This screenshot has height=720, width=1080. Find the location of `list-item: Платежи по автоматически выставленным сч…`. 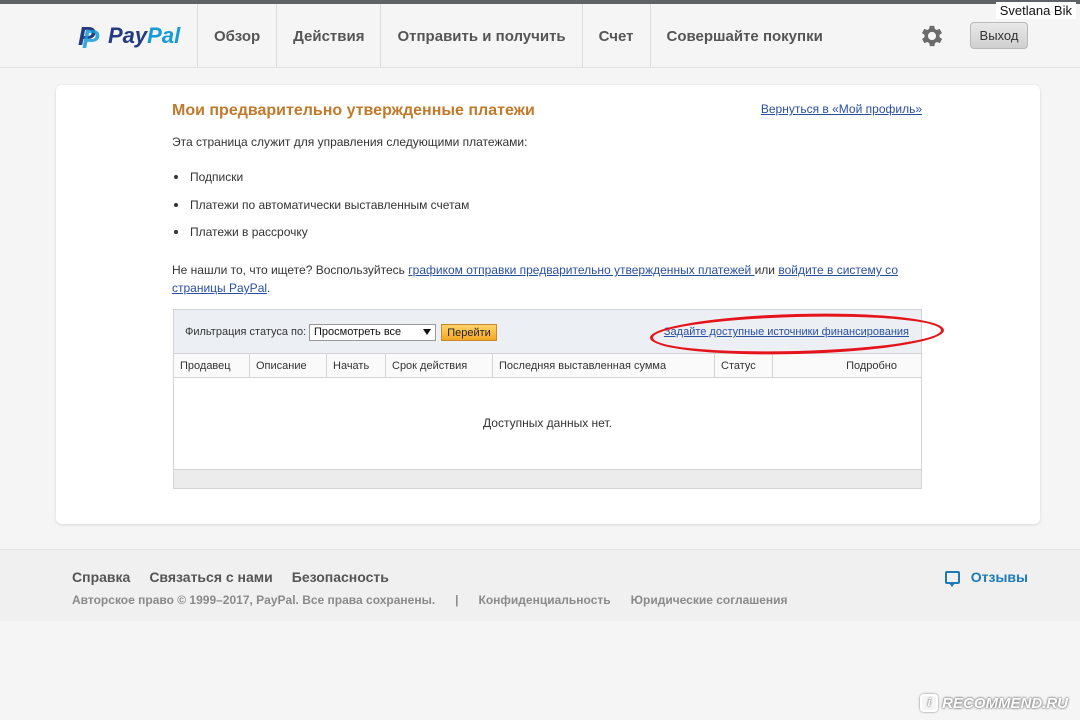

list-item: Платежи по автоматически выставленным сч… is located at coordinates (320, 211).